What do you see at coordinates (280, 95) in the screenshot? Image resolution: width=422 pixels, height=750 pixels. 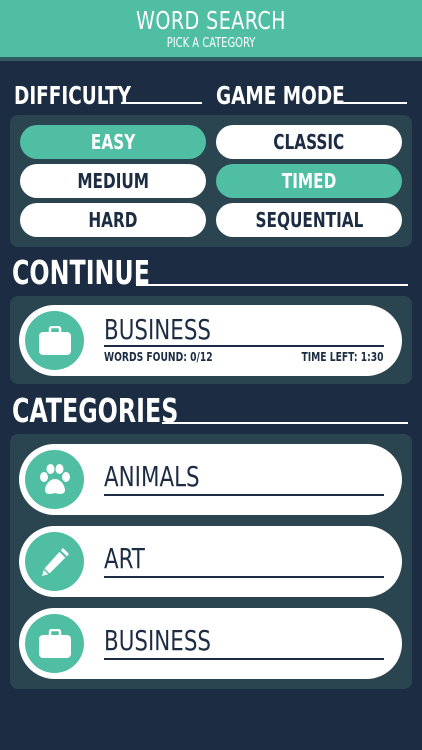 I see `game-mode-heading: GAME MODE` at bounding box center [280, 95].